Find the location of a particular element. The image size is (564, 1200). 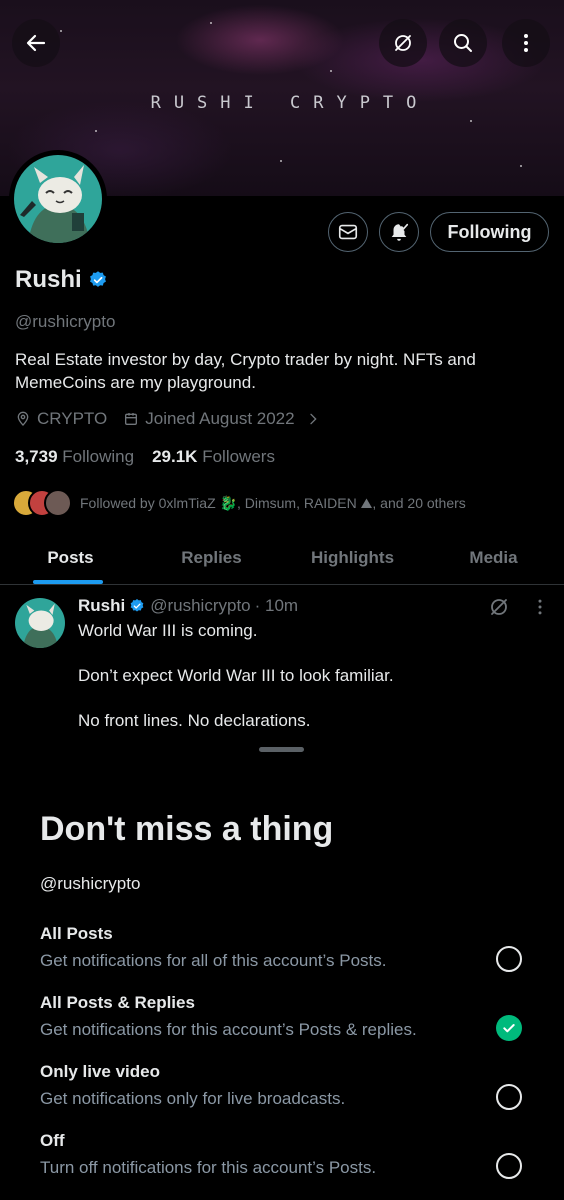

option-all-posts-radio is located at coordinates (509, 959).